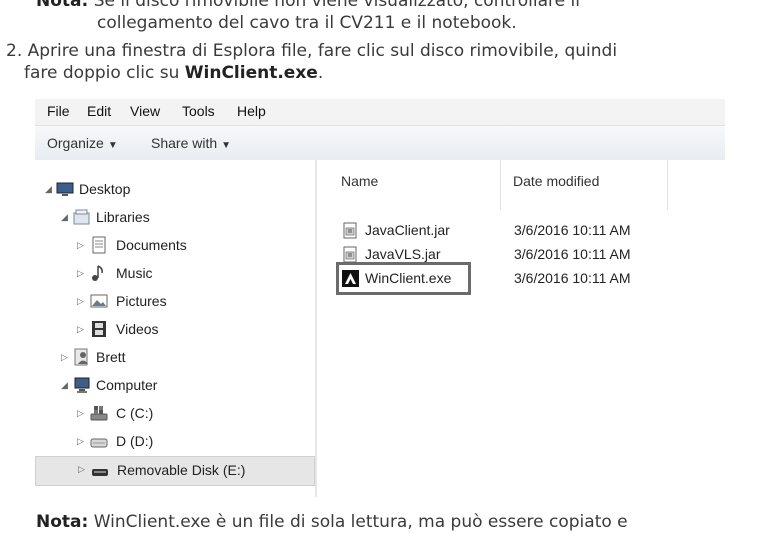  I want to click on tree-item-drive-c: ▷ C (C:), so click(167, 414).